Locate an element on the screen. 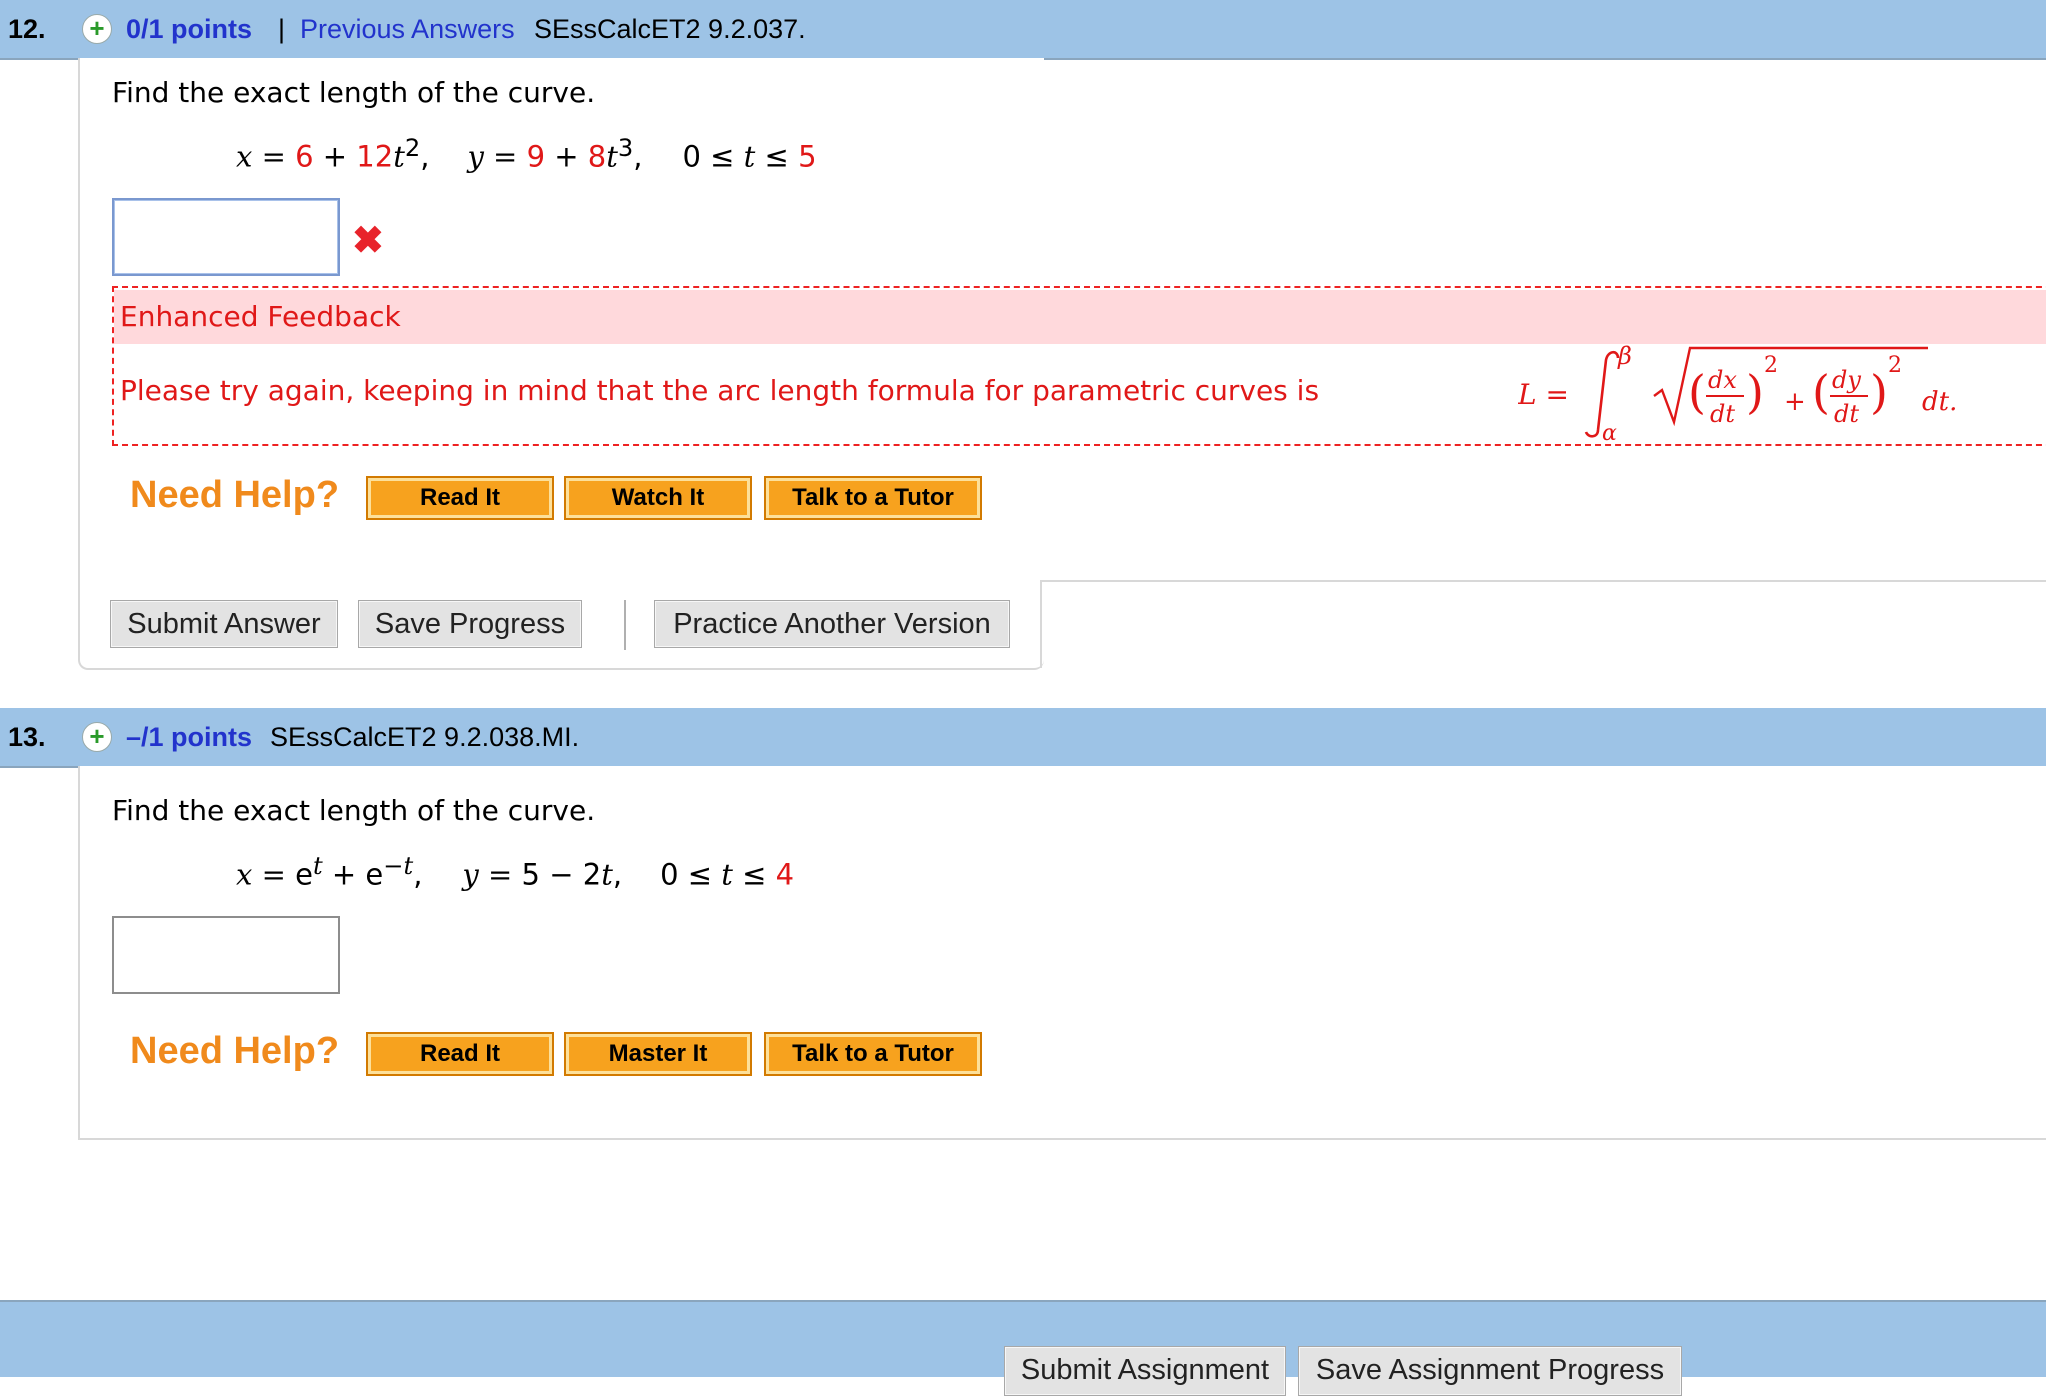 Image resolution: width=2046 pixels, height=1396 pixels. curve-equation: x = 6 + 12t2, y = 9 + 8t3, 0 ≤ t ≤ 5 is located at coordinates (526, 154).